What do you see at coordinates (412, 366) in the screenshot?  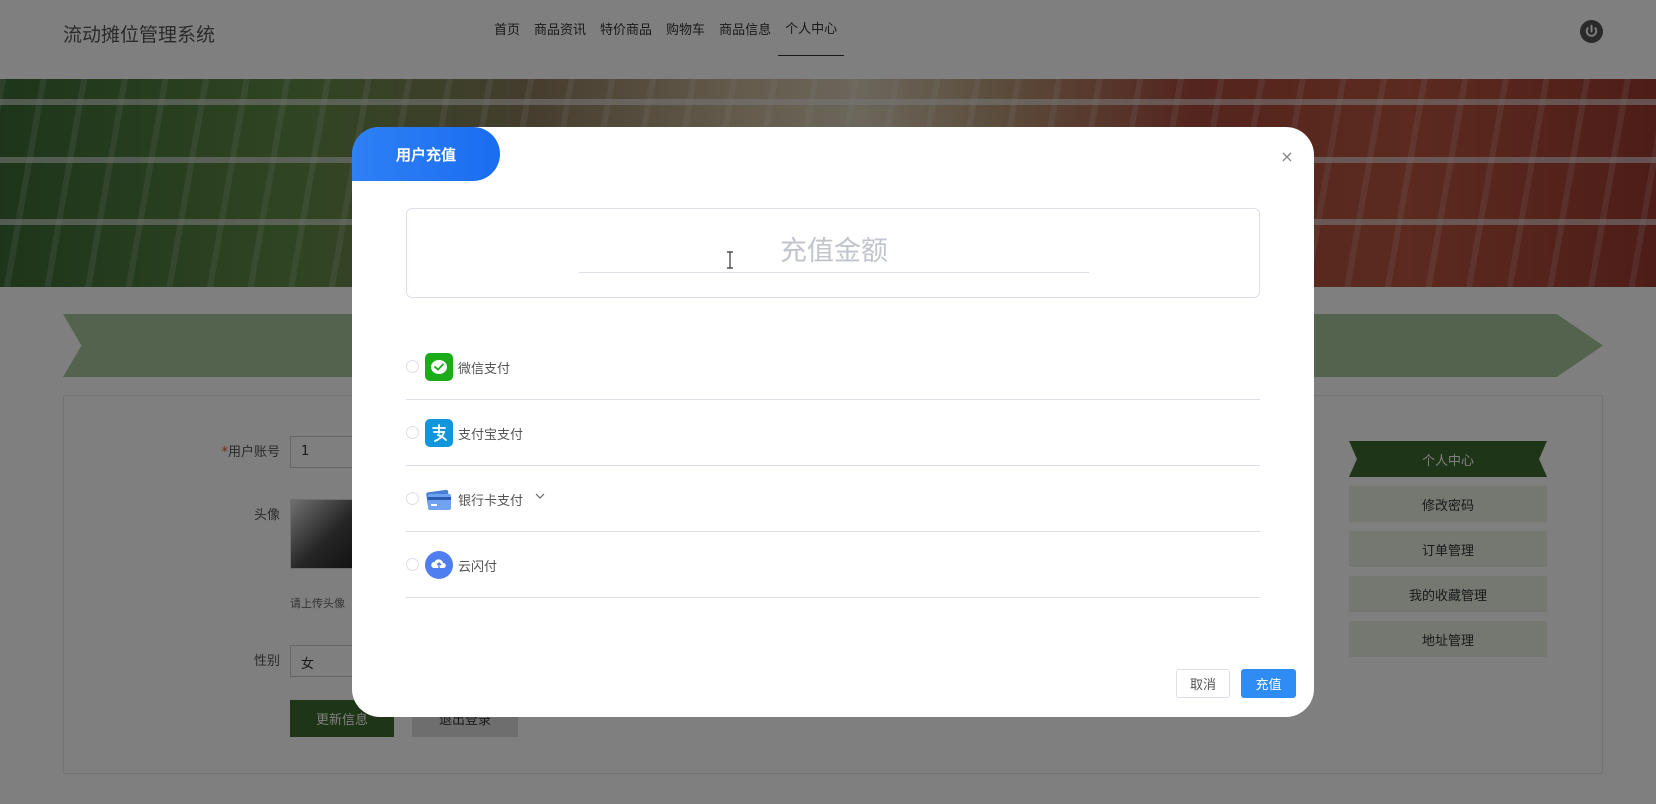 I see `wechat-radio` at bounding box center [412, 366].